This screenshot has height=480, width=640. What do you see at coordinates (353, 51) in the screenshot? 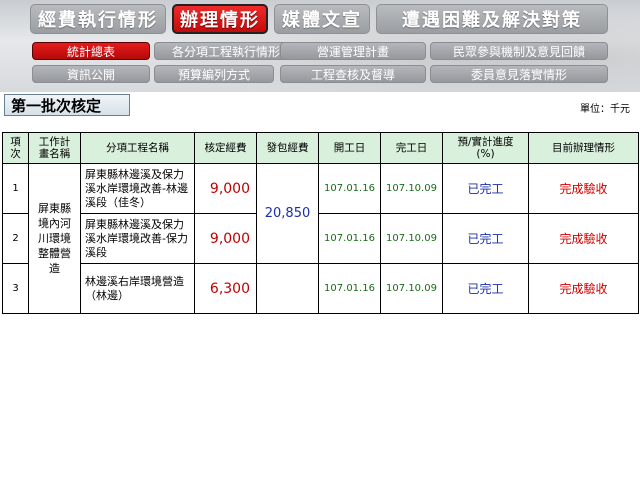
I see `subtab-operation-plan: 營運管理計畫` at bounding box center [353, 51].